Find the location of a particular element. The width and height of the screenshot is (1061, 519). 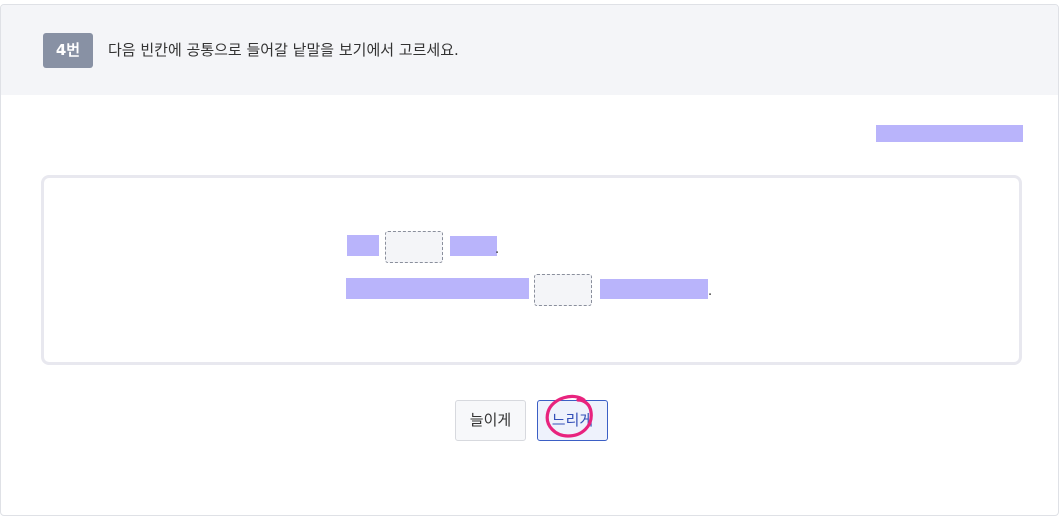

question-prompt: 다음 빈칸에 공통으로 들어갈 낱말을 보기에서 고르세요. is located at coordinates (283, 50).